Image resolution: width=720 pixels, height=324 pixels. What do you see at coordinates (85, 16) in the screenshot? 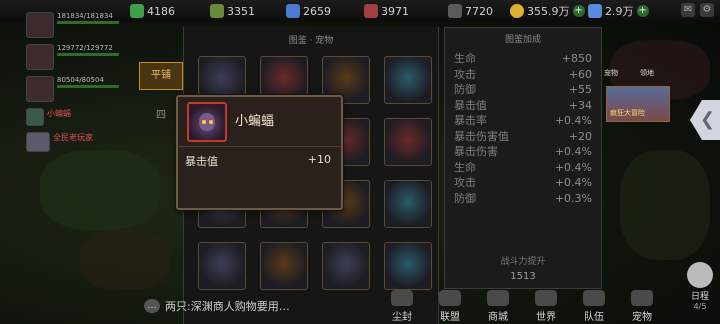
I see `member-hp-text: 181834/181834` at bounding box center [85, 16].